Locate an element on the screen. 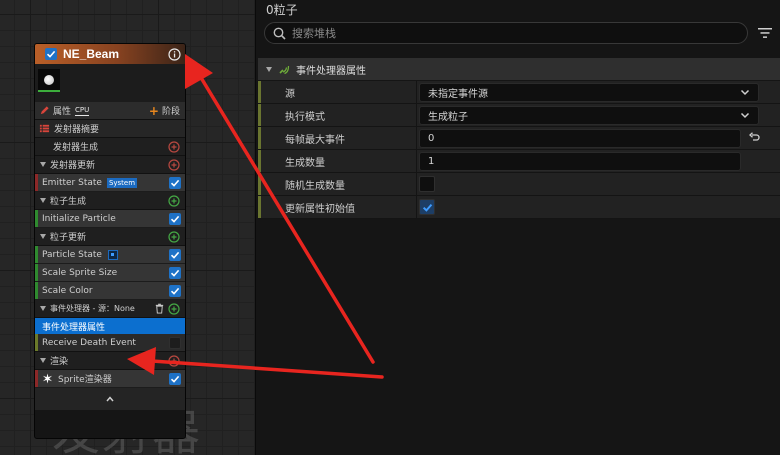  scale-color-label: Scale Color is located at coordinates (105, 291).